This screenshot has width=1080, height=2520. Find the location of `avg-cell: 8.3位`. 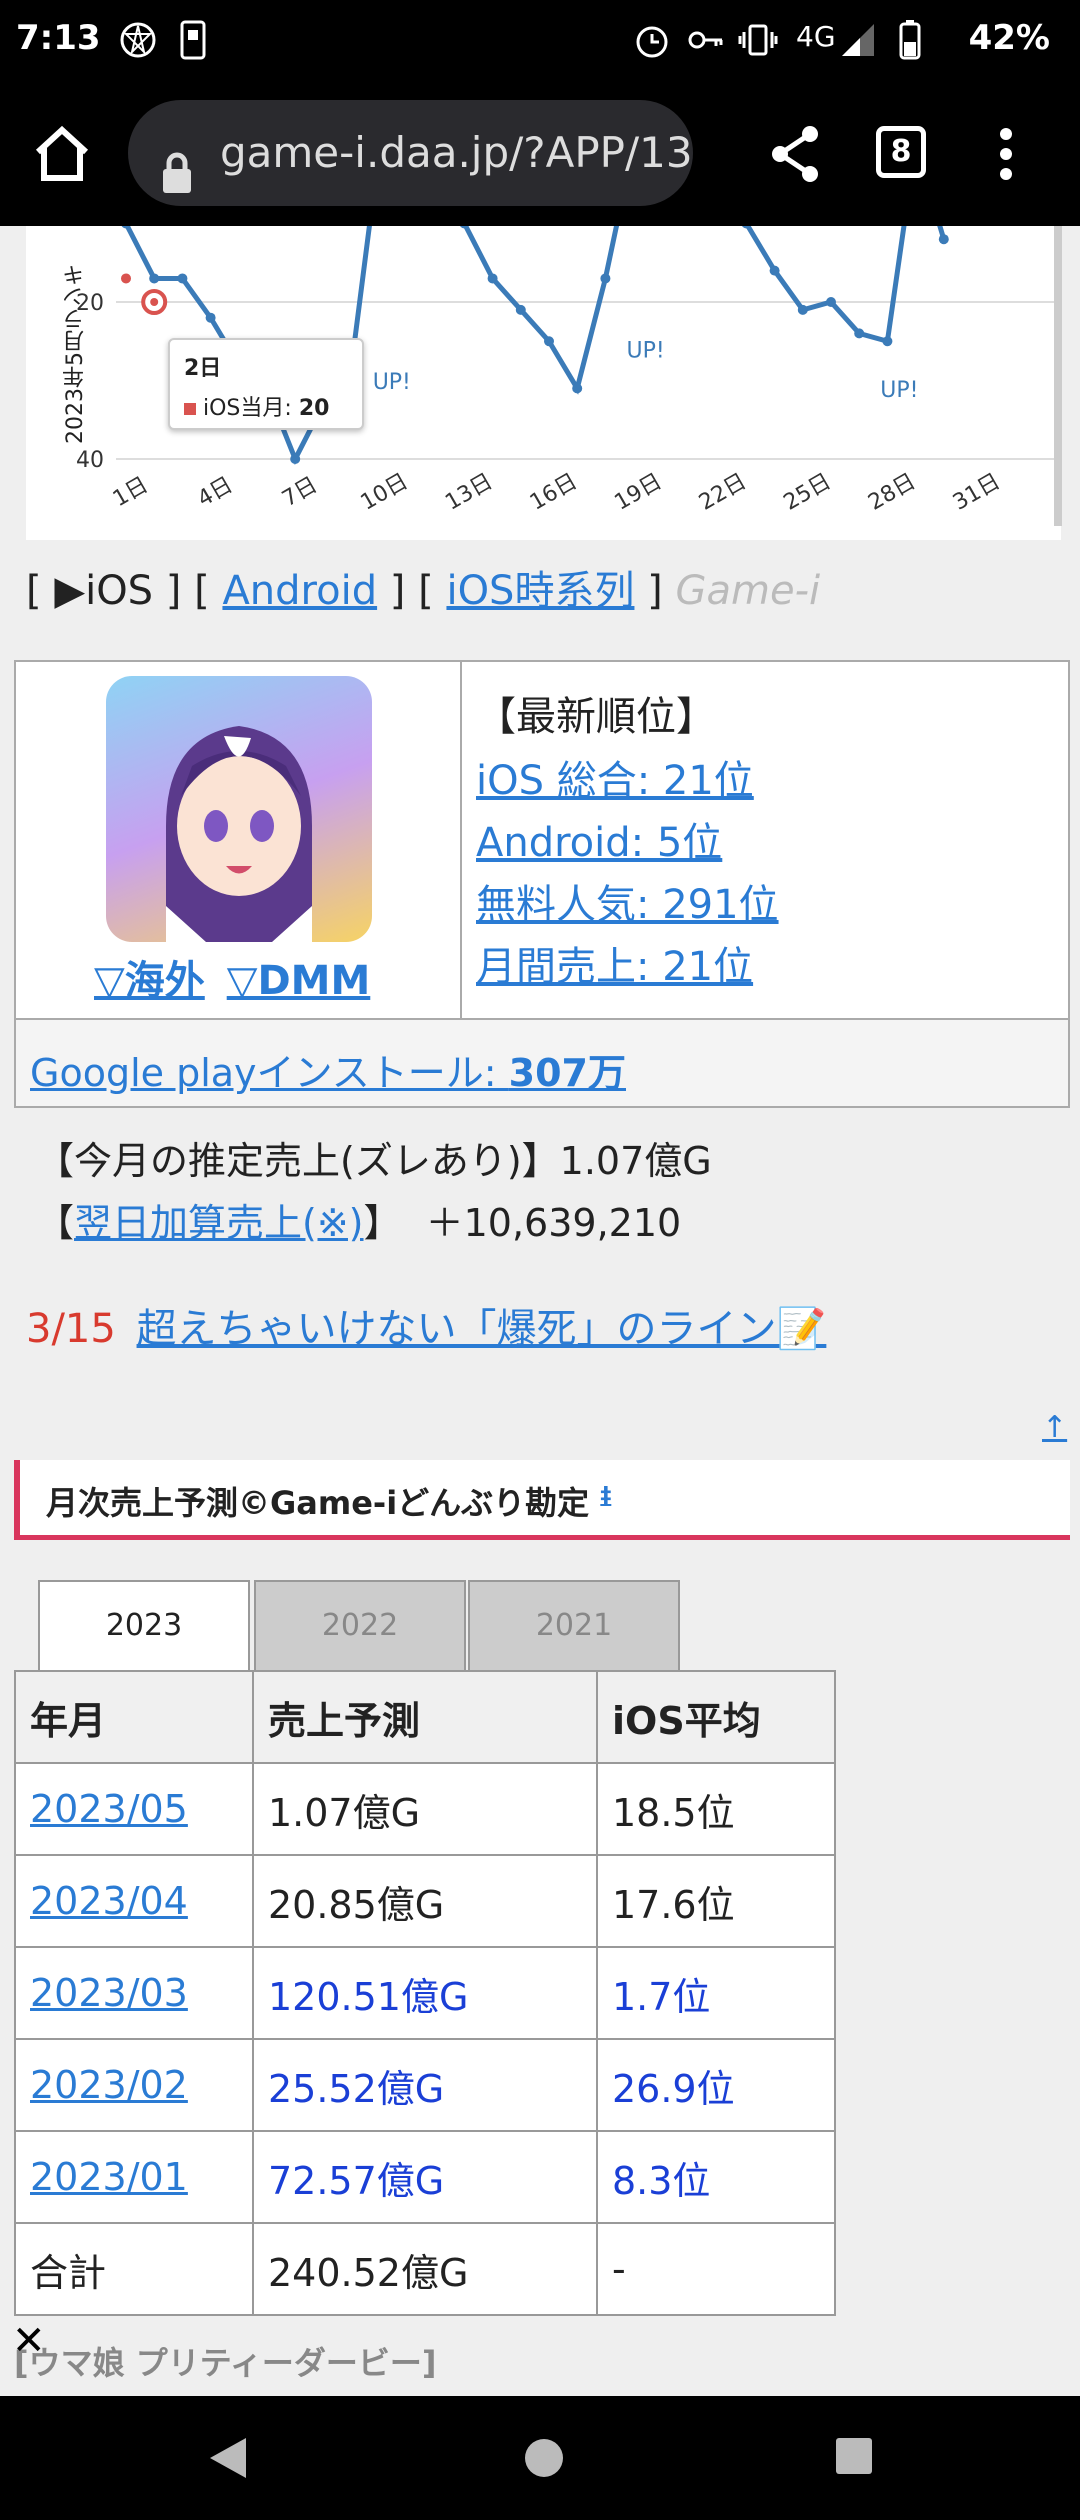

avg-cell: 8.3位 is located at coordinates (716, 2177).